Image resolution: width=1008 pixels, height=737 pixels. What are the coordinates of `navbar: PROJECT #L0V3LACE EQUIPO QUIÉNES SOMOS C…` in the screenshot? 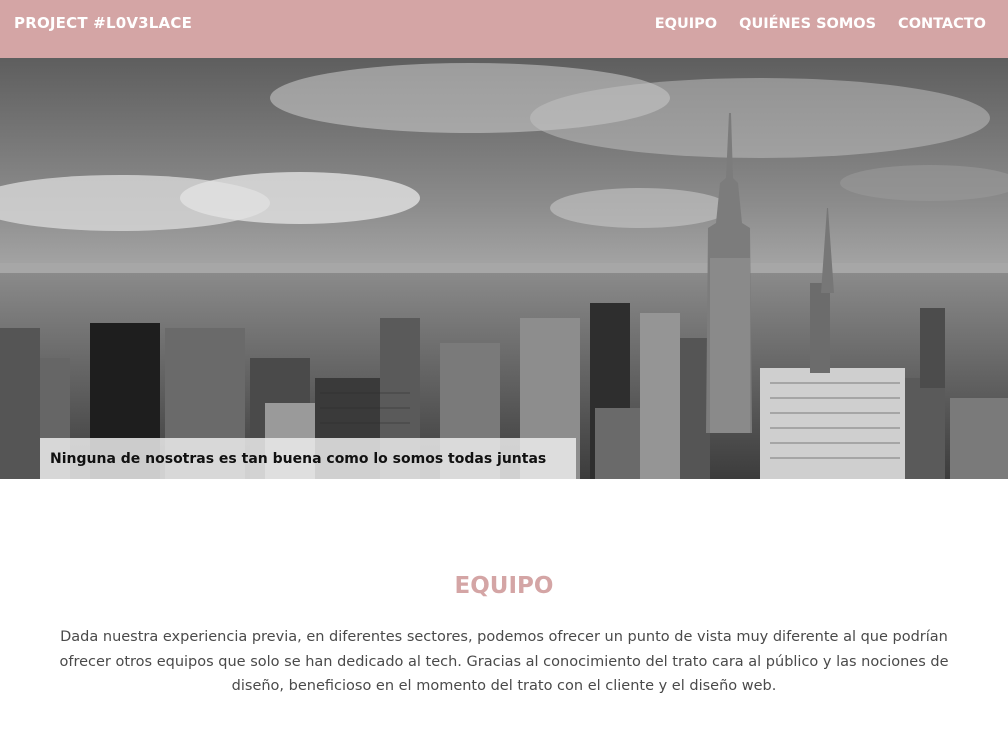 It's located at (504, 29).